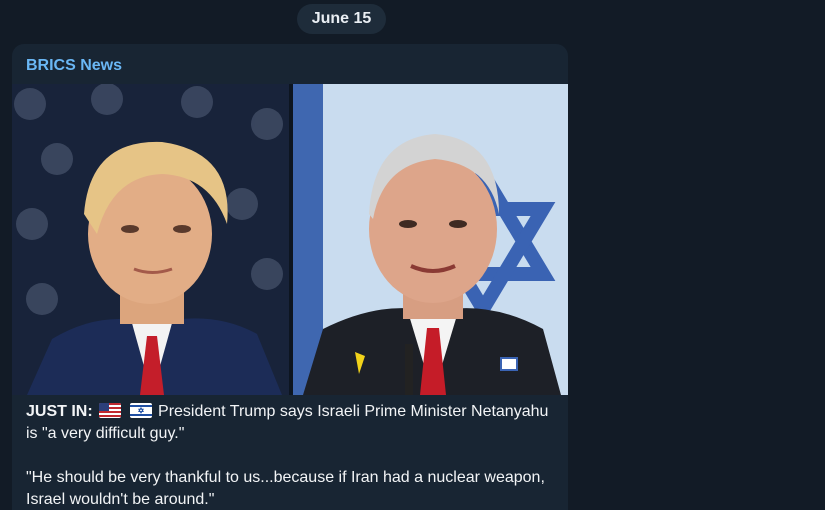  I want to click on israel-flag-icon, so click(140, 410).